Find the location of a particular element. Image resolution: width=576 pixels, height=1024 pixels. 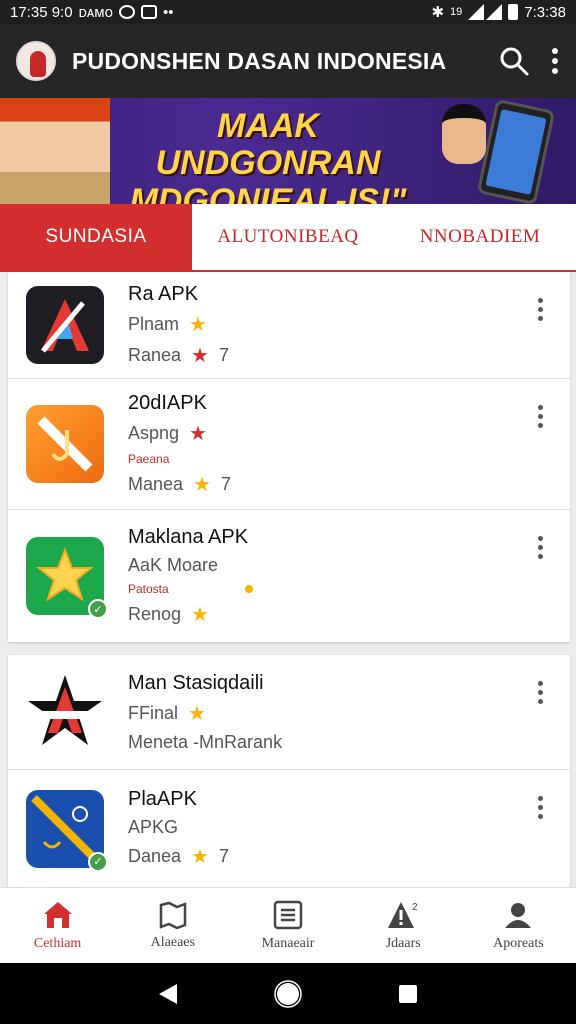

nav-label: Manaeair is located at coordinates (288, 943).